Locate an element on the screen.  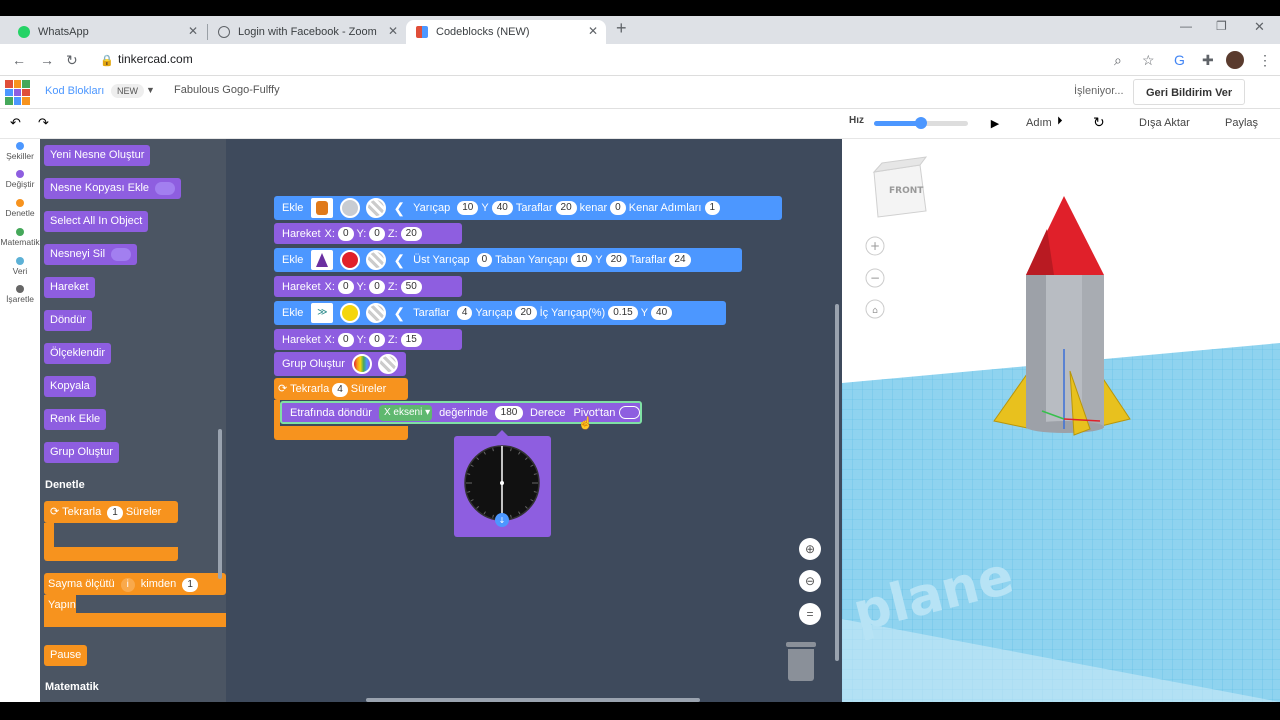
zoom-icon: ⌕ is located at coordinates (1118, 60).